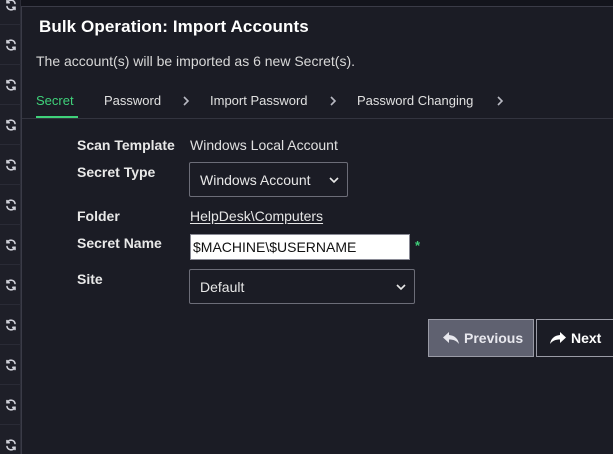 This screenshot has width=613, height=454. What do you see at coordinates (256, 216) in the screenshot?
I see `folder-link: HelpDesk\Computers` at bounding box center [256, 216].